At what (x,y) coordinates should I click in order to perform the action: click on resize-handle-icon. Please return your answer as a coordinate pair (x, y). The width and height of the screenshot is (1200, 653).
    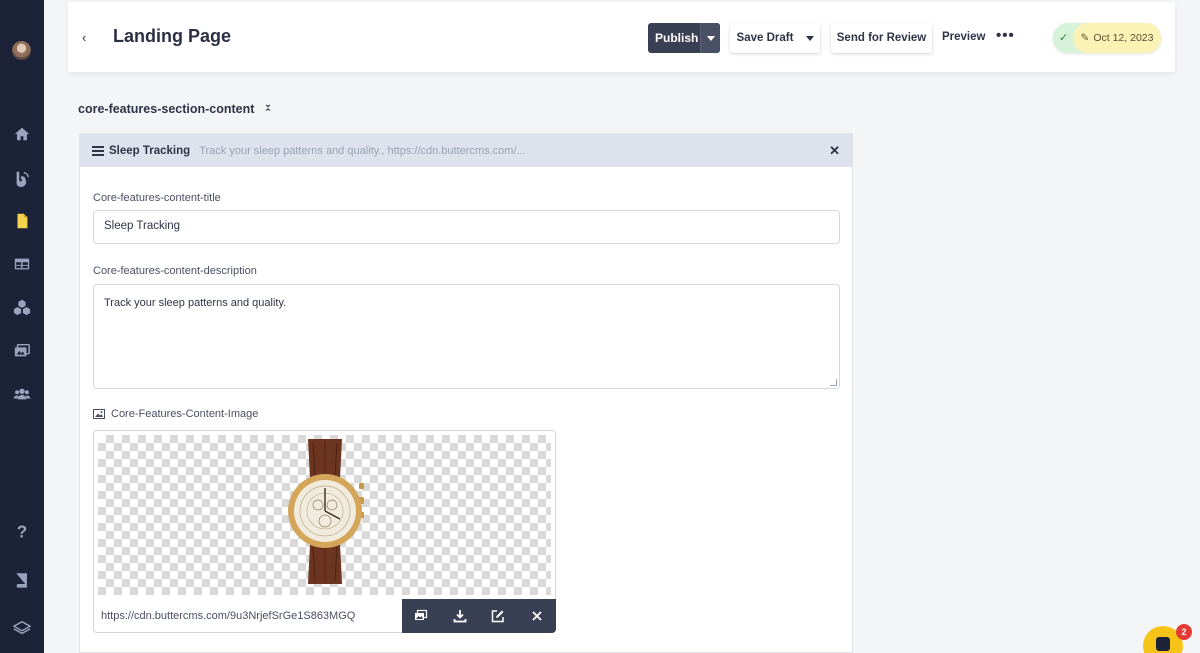
    Looking at the image, I should click on (833, 382).